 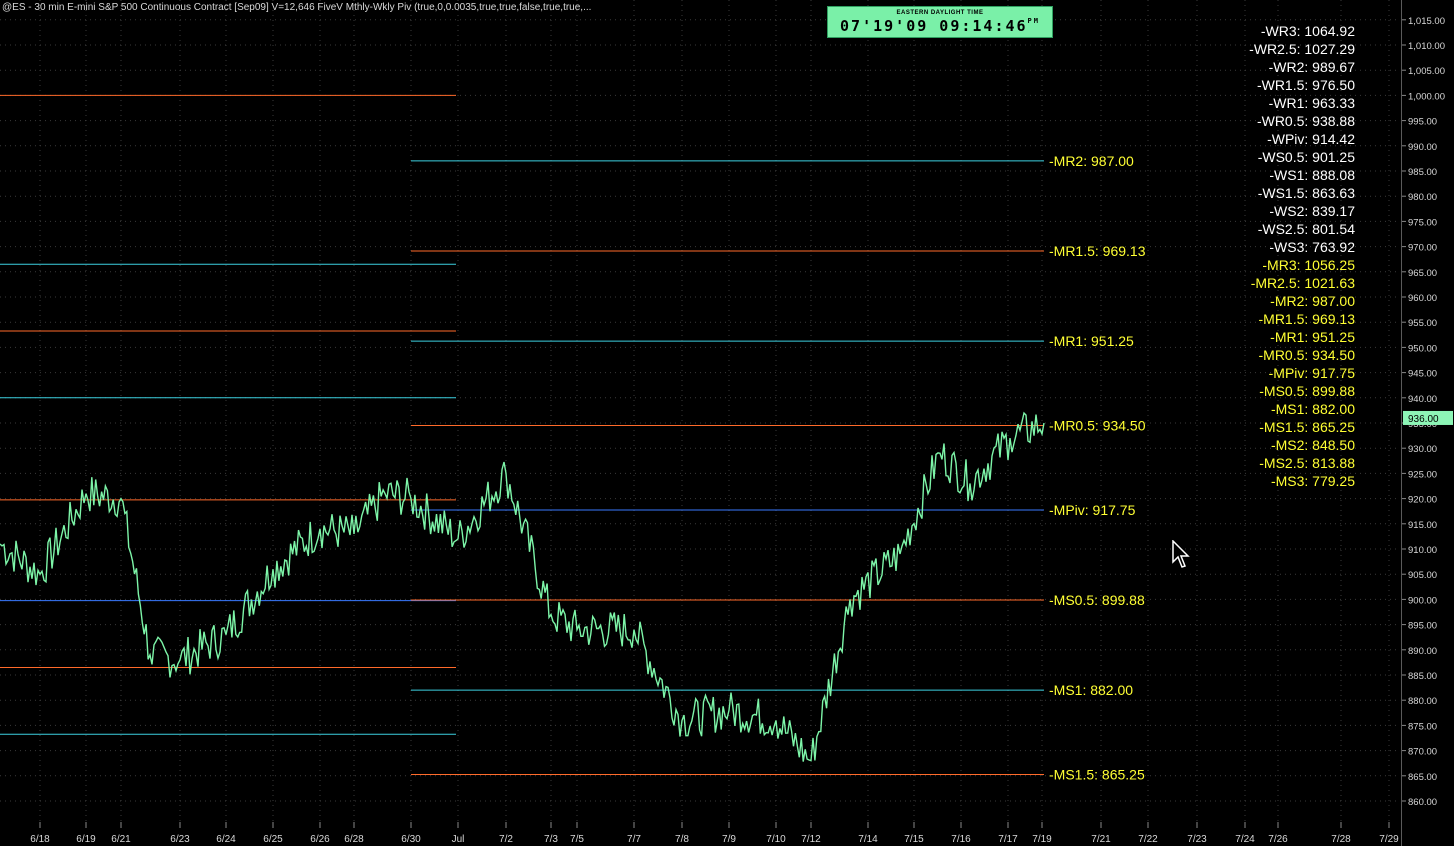 What do you see at coordinates (1307, 427) in the screenshot?
I see `monthly-pivot-item: -MS1.5: 865.25` at bounding box center [1307, 427].